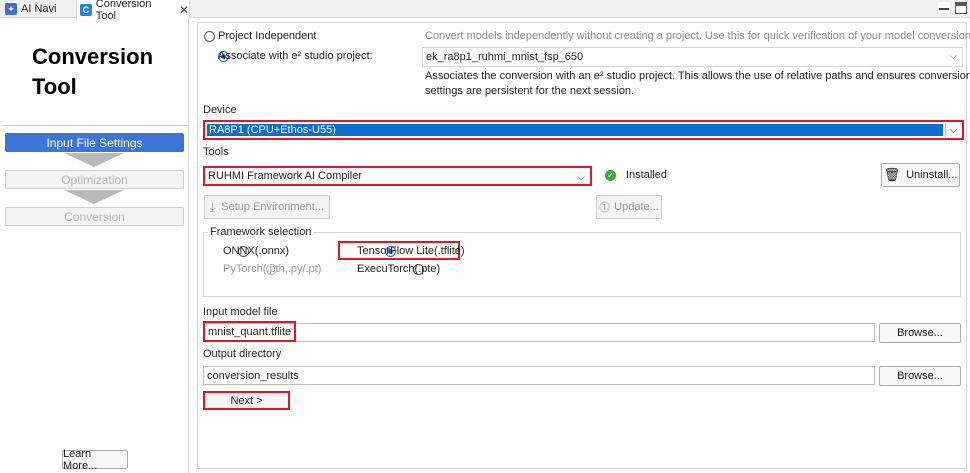  Describe the element at coordinates (610, 175) in the screenshot. I see `check-circle-icon: ✓` at that location.